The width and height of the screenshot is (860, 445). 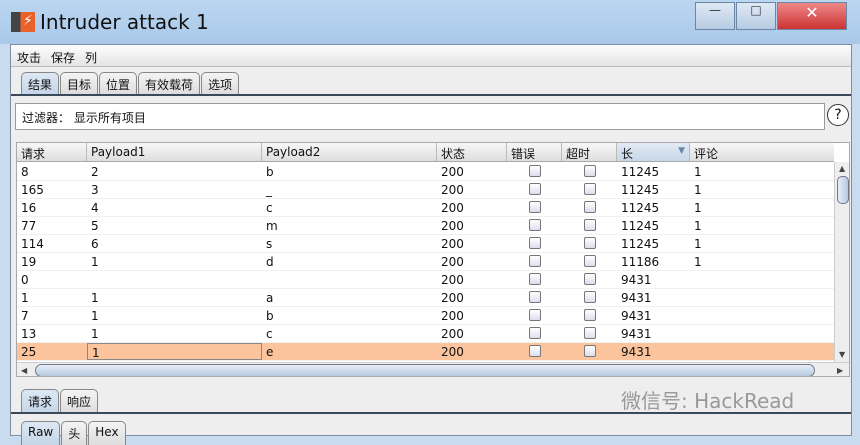 What do you see at coordinates (25, 298) in the screenshot?
I see `cell-request: 1` at bounding box center [25, 298].